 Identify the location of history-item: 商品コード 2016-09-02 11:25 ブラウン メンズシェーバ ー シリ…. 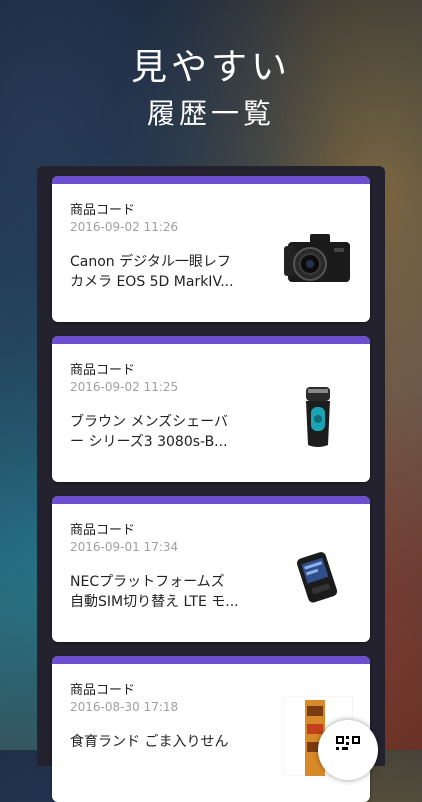
(211, 409).